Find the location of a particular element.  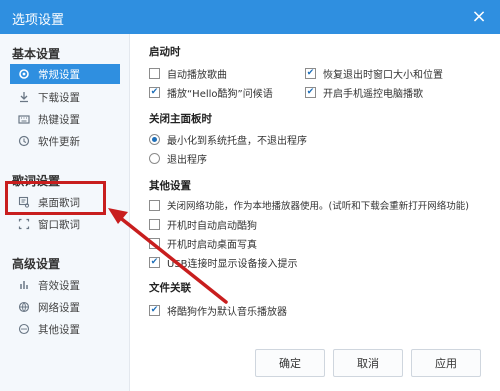

sidebar-item-window-lyrics: 窗口歌词 is located at coordinates (65, 224).